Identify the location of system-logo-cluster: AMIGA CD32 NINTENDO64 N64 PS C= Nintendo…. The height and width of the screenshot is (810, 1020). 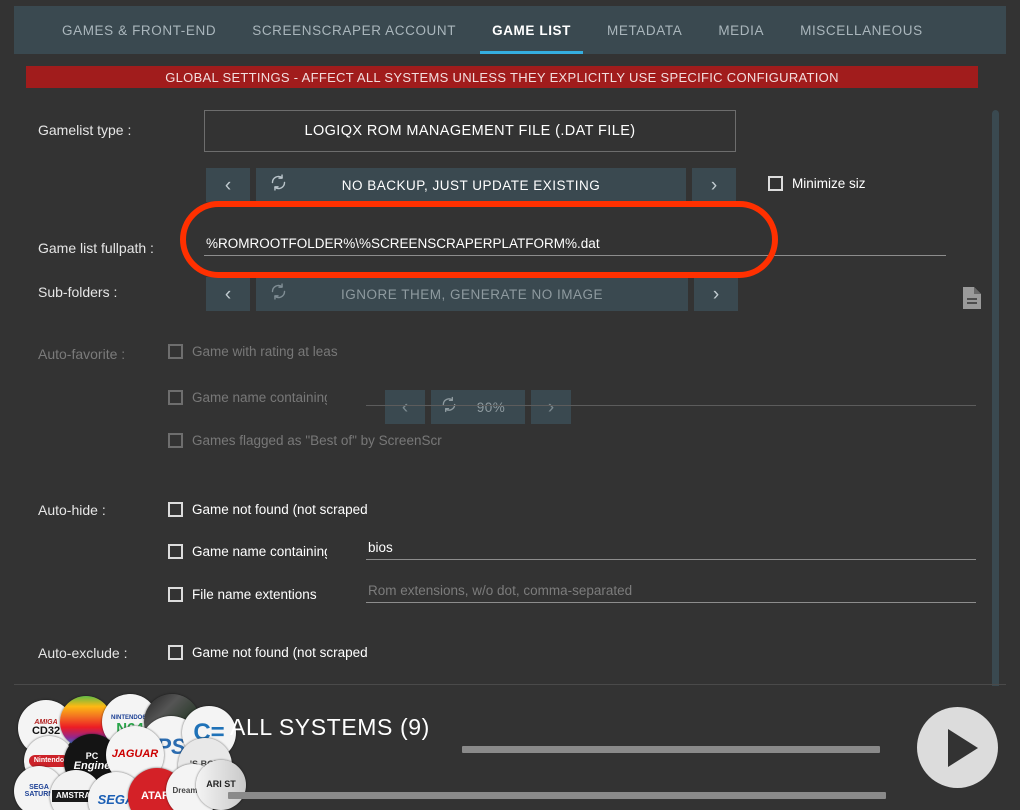
(128, 752).